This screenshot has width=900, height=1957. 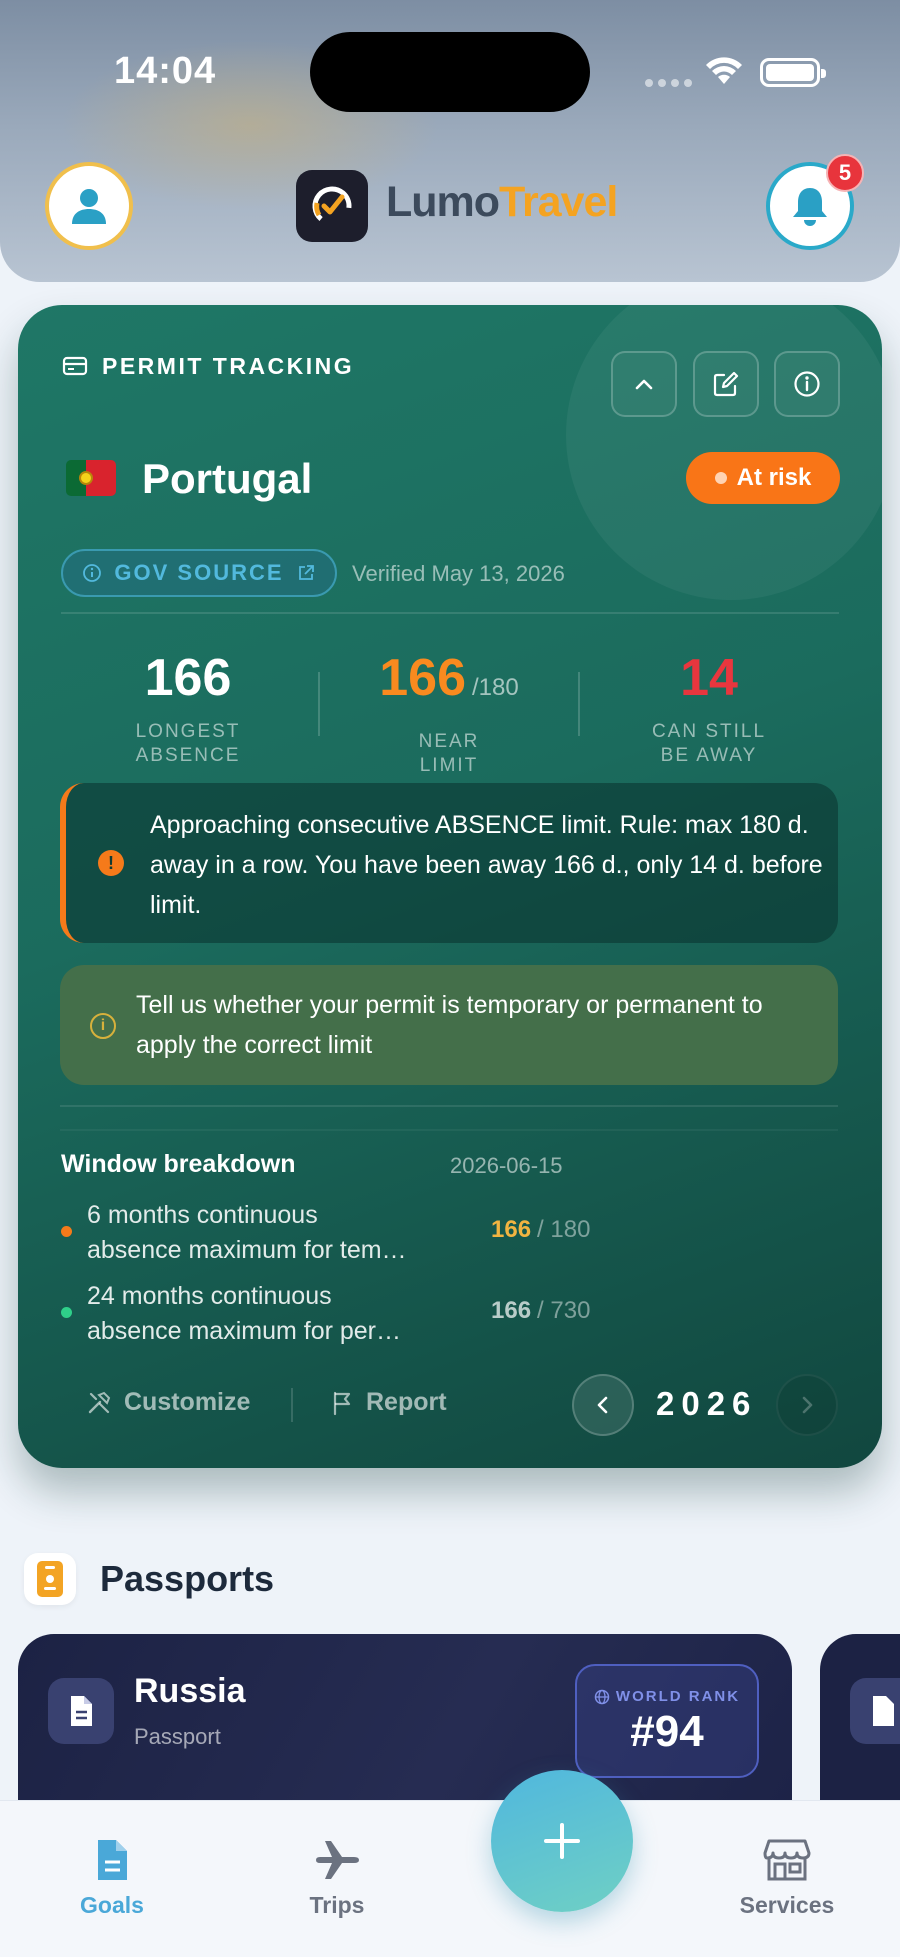 I want to click on rule-line: 24 months continuous, so click(x=209, y=1296).